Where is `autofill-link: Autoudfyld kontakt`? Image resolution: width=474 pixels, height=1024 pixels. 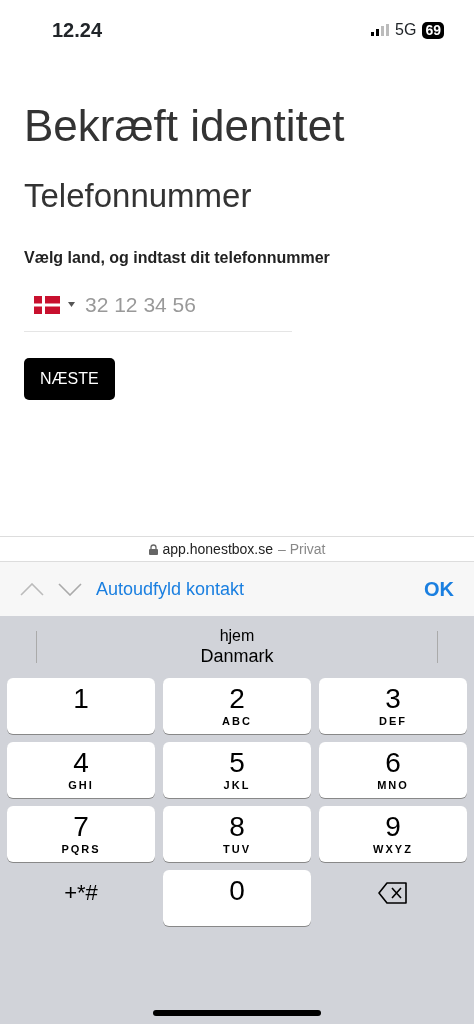
autofill-link: Autoudfyld kontakt is located at coordinates (170, 589).